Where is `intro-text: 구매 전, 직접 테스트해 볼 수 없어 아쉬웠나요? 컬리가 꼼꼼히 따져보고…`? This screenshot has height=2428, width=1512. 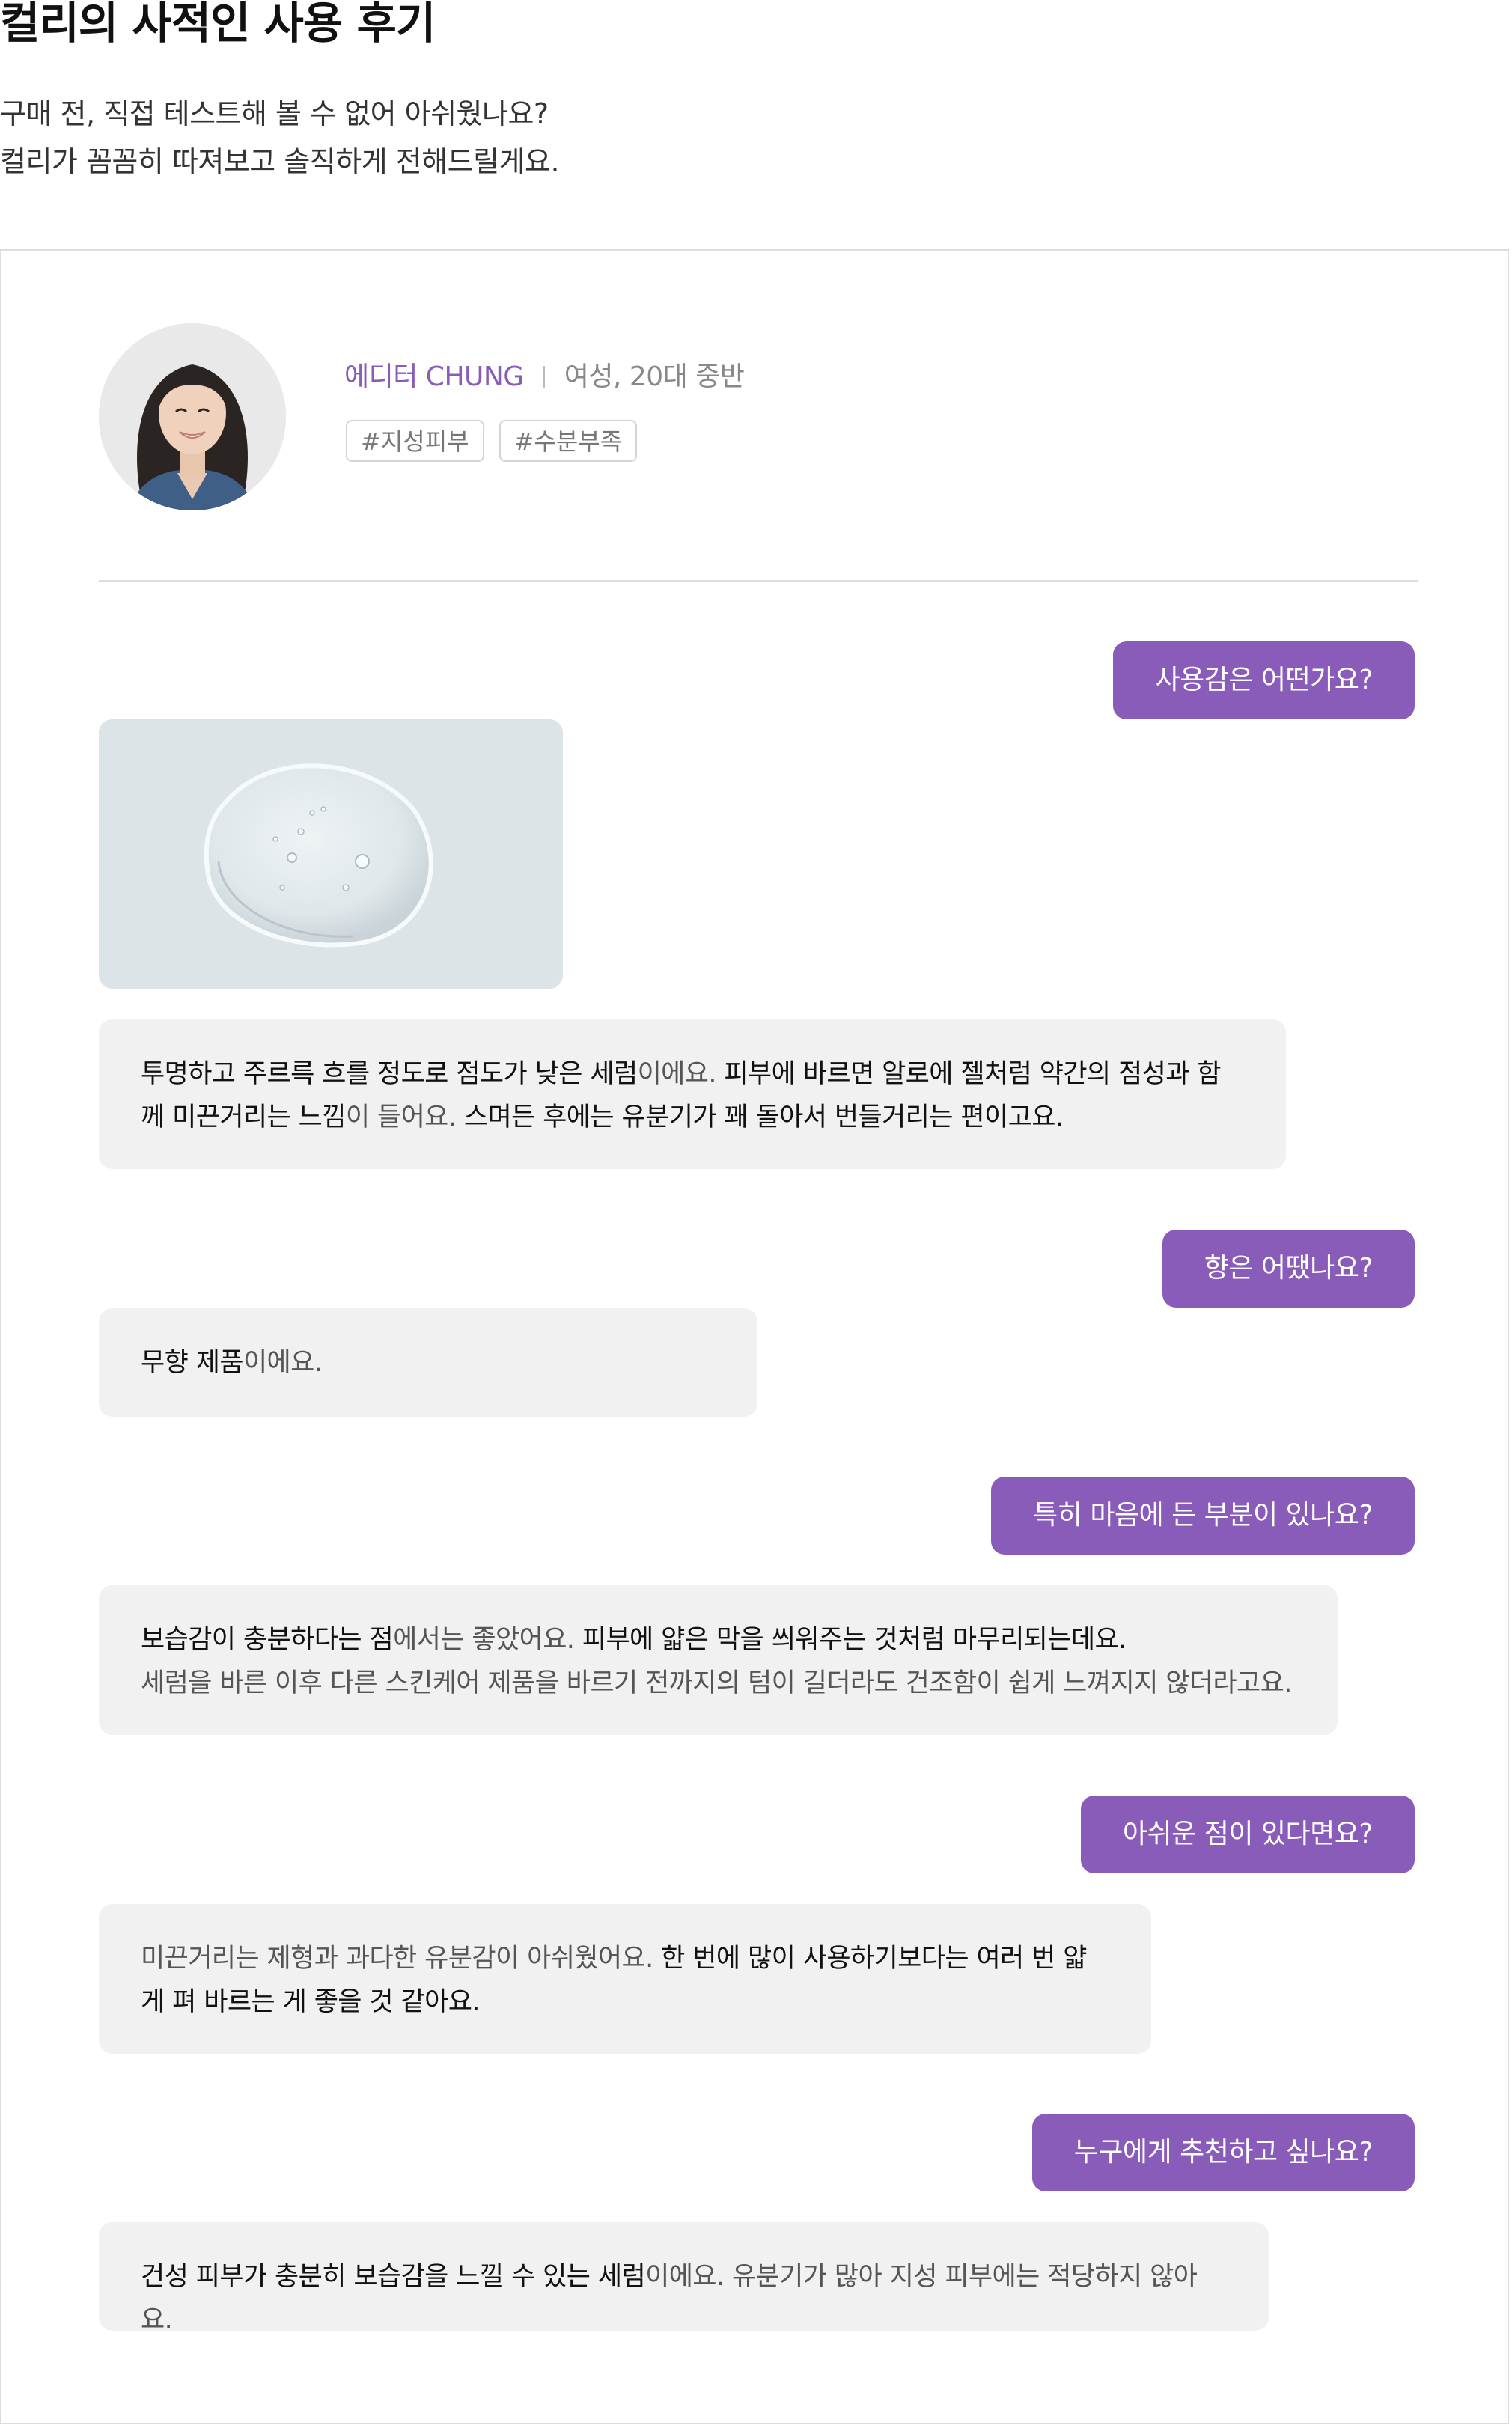
intro-text: 구매 전, 직접 테스트해 볼 수 없어 아쉬웠나요? 컬리가 꼼꼼히 따져보고… is located at coordinates (449, 138).